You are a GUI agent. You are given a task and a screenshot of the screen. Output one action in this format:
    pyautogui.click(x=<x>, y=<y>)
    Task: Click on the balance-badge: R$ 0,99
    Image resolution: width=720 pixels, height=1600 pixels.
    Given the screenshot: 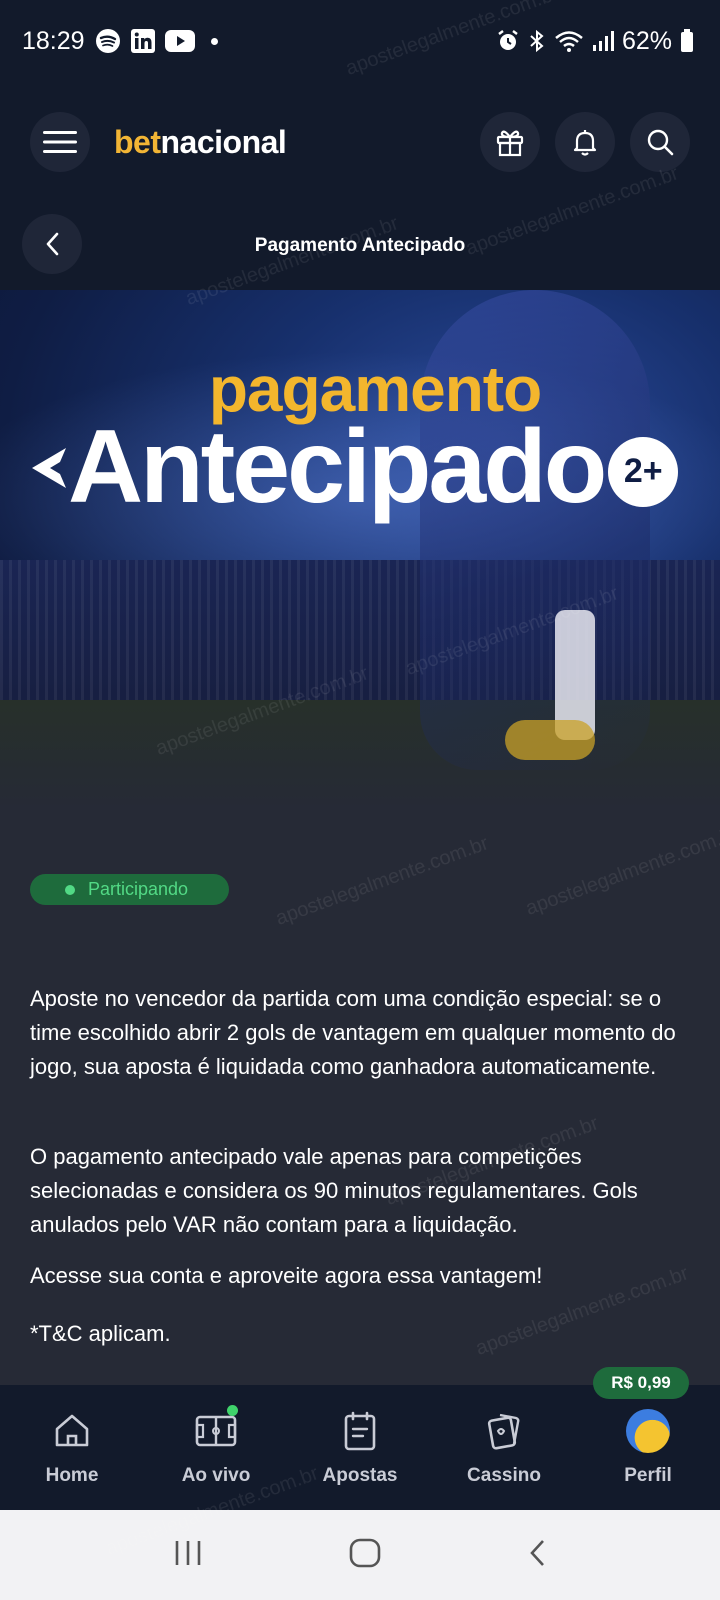 What is the action you would take?
    pyautogui.click(x=641, y=1383)
    